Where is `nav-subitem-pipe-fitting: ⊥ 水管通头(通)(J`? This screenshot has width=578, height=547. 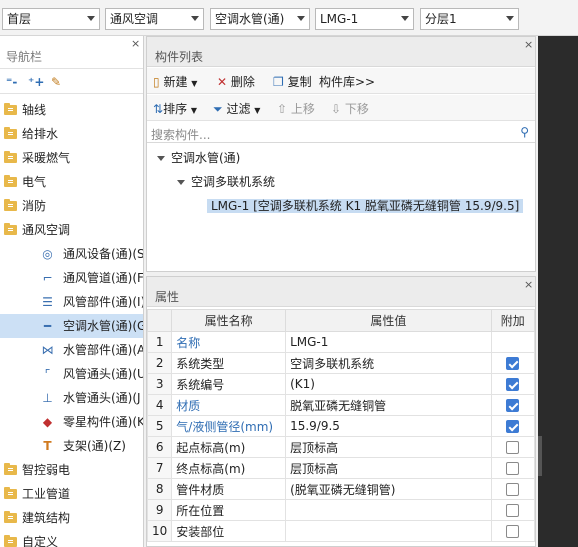 nav-subitem-pipe-fitting: ⊥ 水管通头(通)(J is located at coordinates (71, 398).